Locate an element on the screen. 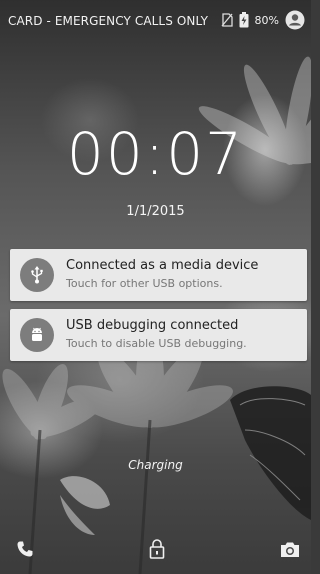 The width and height of the screenshot is (320, 574). lockscreen-date: 1/1/2015 is located at coordinates (155, 211).